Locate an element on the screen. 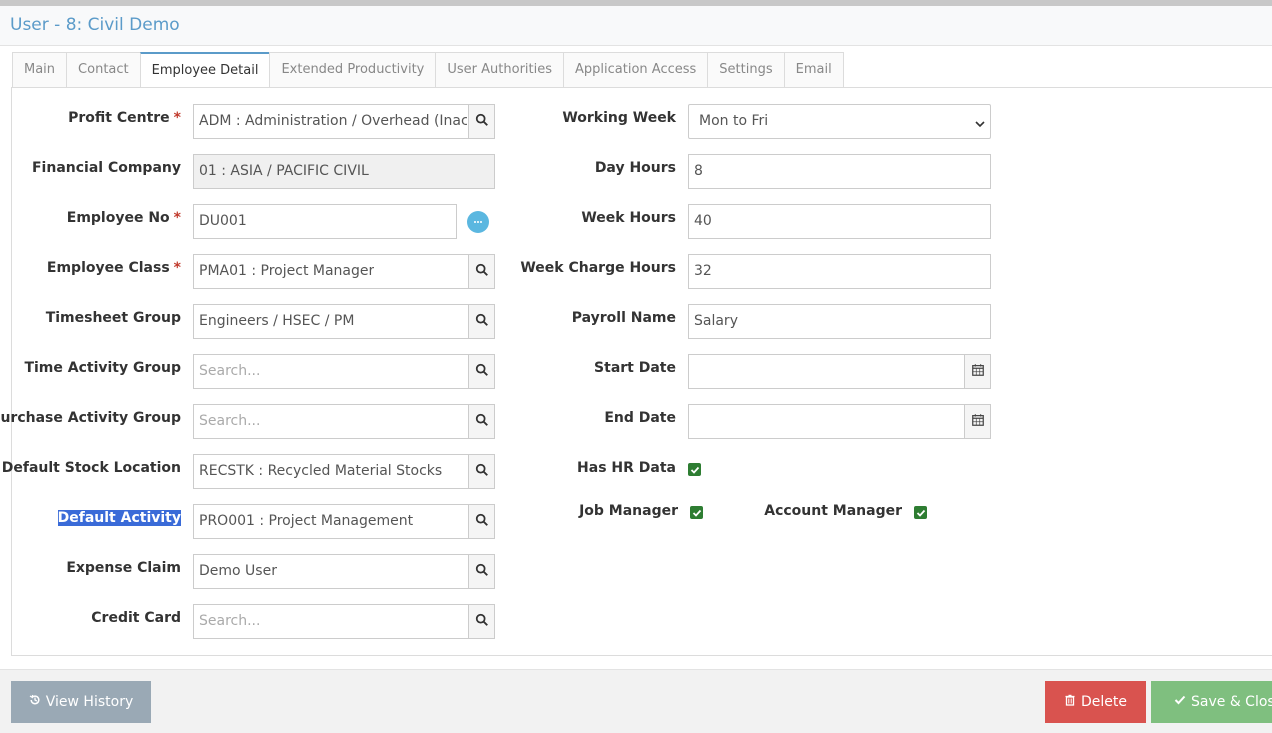 The image size is (1272, 733). profit-centre-field: ADM : Administration / Overhead (Inactiv is located at coordinates (331, 121).